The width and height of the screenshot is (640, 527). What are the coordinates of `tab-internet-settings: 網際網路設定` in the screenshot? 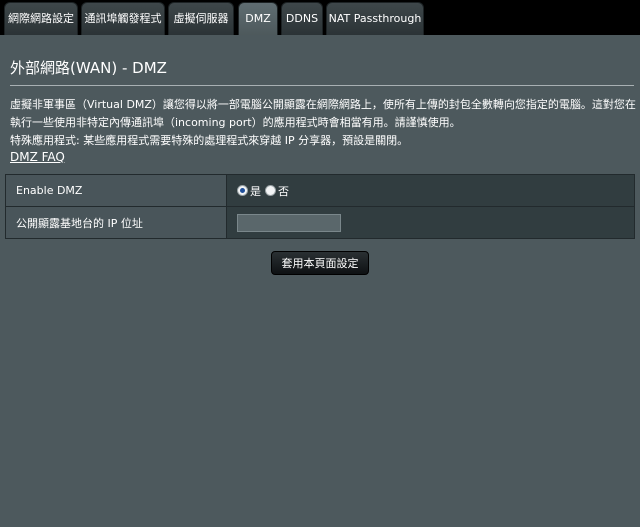 It's located at (41, 18).